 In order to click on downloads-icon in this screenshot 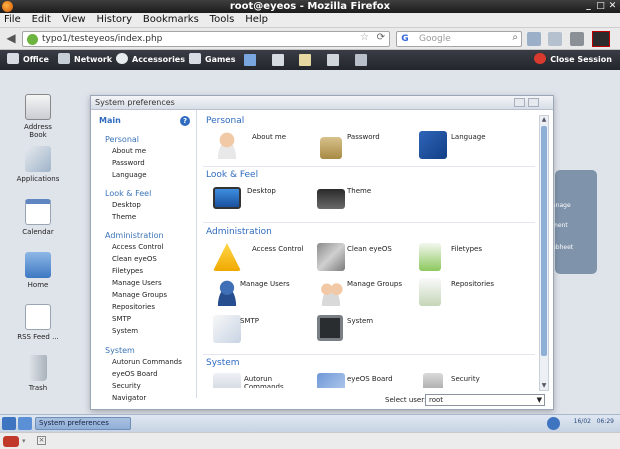, I will do `click(555, 39)`.